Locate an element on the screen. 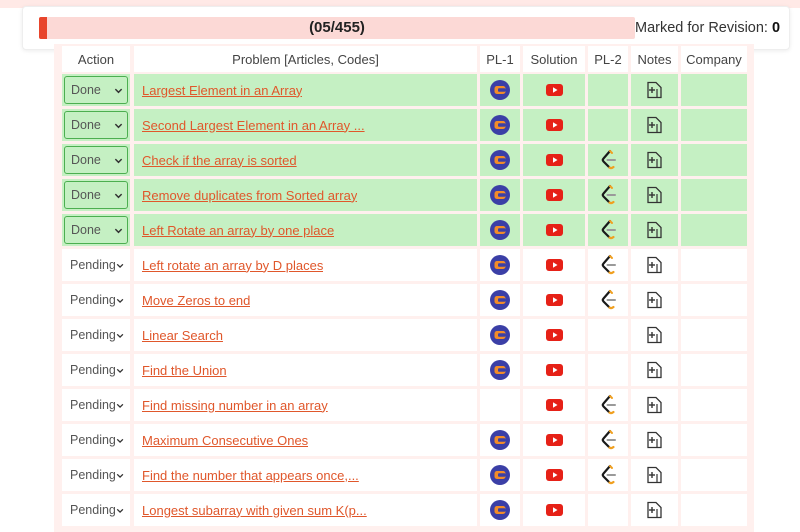 This screenshot has width=800, height=532. problem-cell: Remove duplicates from Sorted array is located at coordinates (305, 195).